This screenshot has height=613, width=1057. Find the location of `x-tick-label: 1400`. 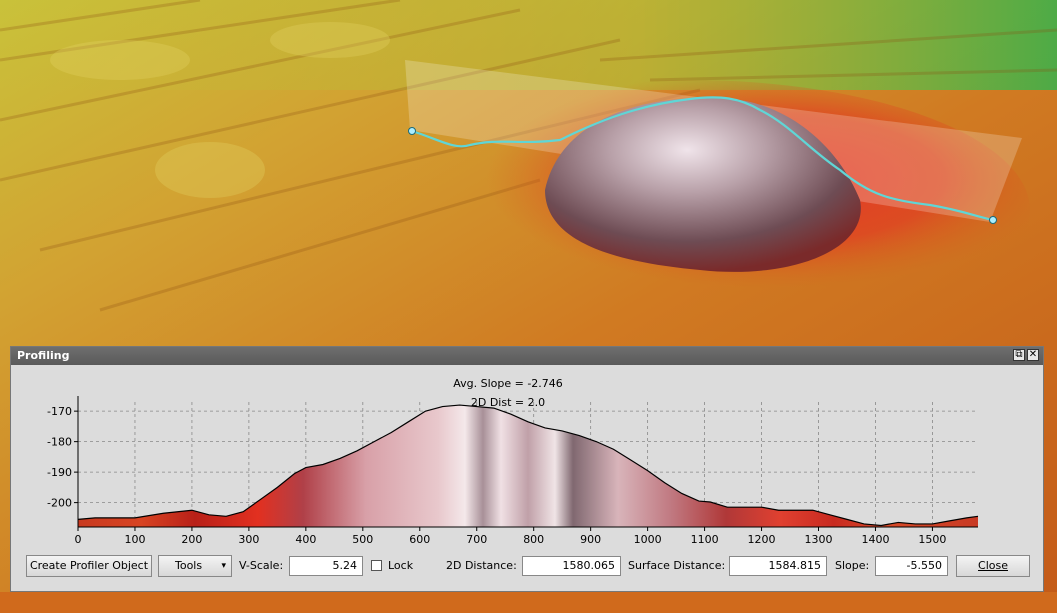

x-tick-label: 1400 is located at coordinates (875, 539).